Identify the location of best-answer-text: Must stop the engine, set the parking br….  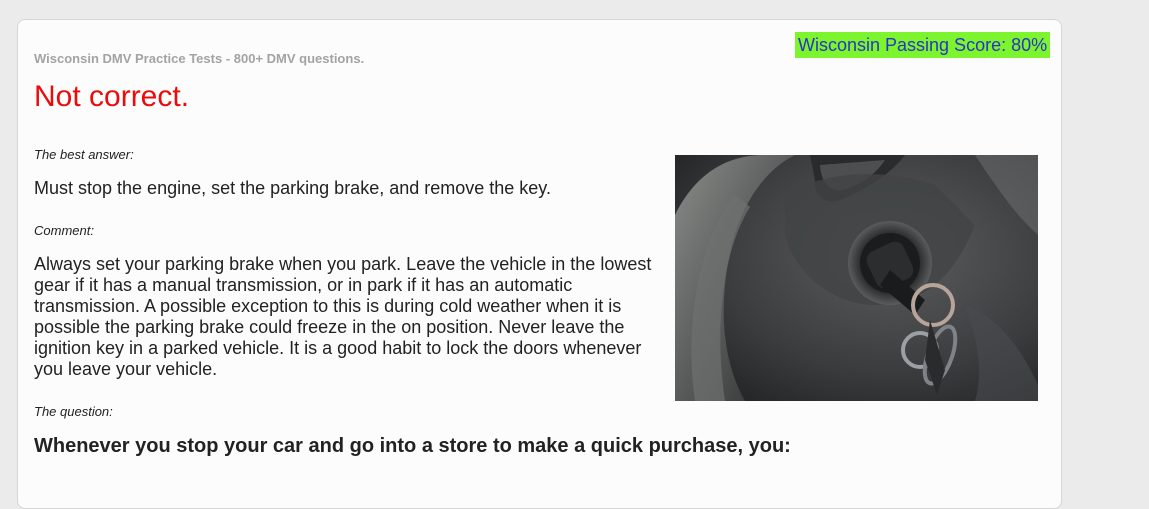
(292, 188).